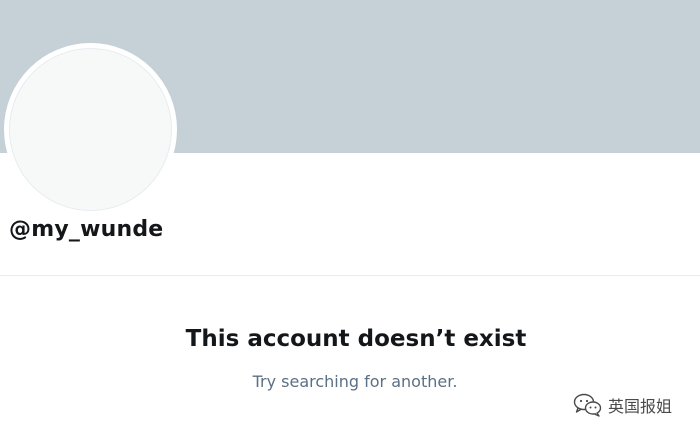  I want to click on avatar, so click(90, 129).